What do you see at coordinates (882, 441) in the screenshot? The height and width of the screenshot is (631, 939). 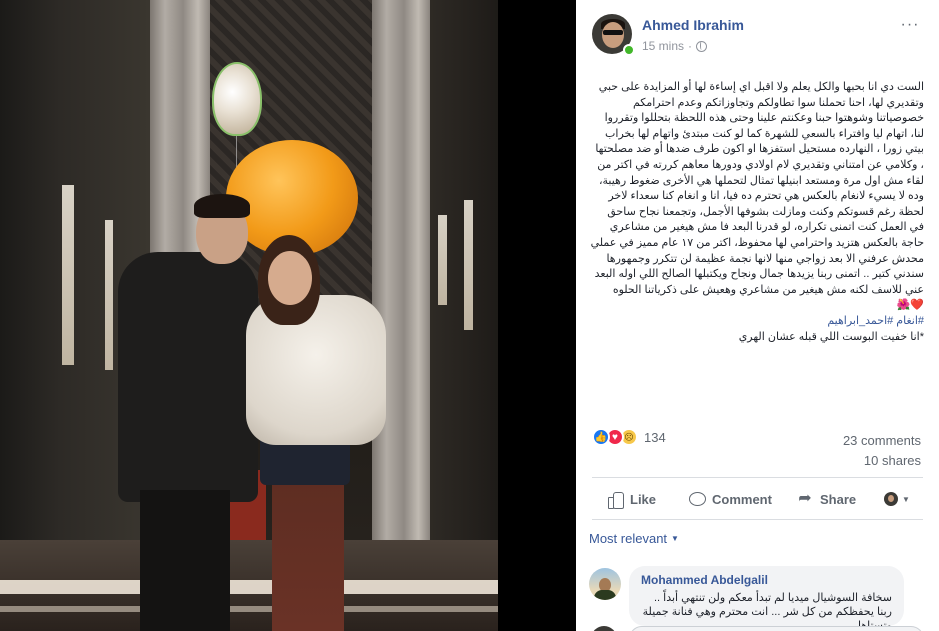 I see `comments-count: 23 comments` at bounding box center [882, 441].